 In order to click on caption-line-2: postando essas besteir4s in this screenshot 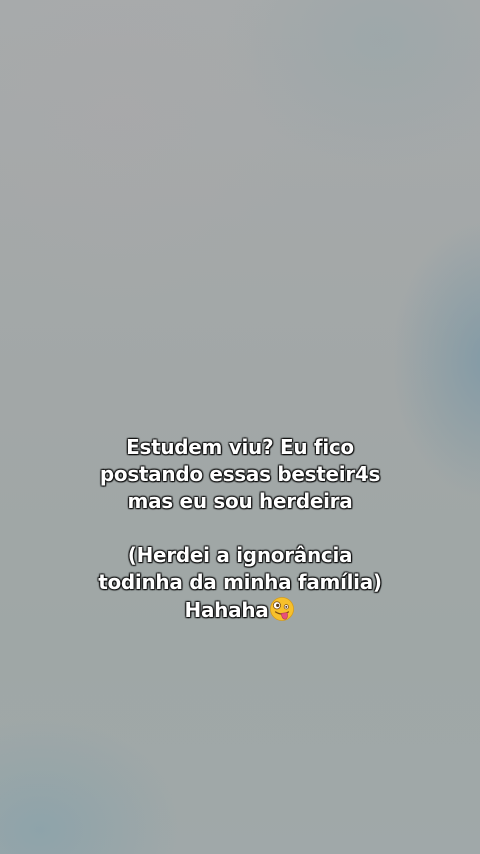, I will do `click(240, 474)`.